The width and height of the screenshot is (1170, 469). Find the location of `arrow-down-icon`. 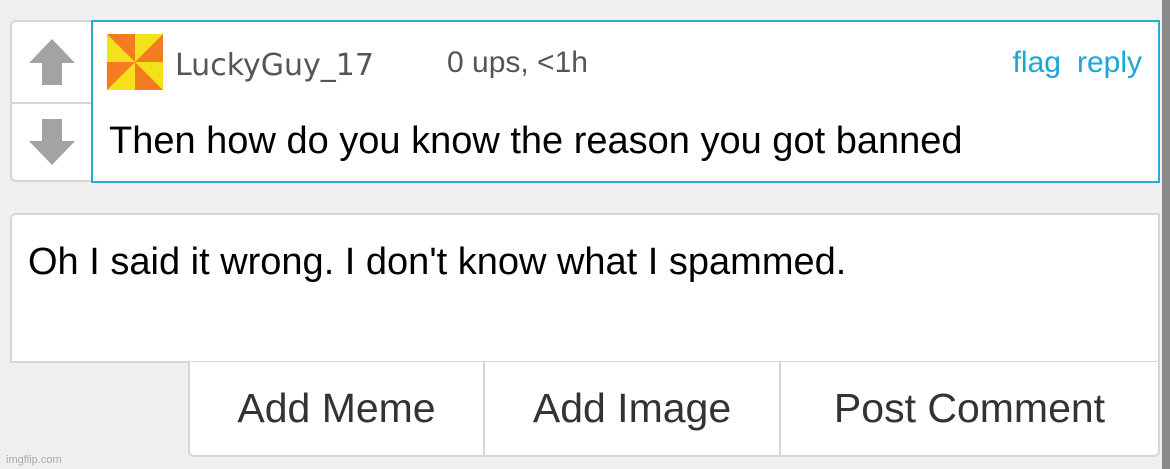

arrow-down-icon is located at coordinates (52, 142).